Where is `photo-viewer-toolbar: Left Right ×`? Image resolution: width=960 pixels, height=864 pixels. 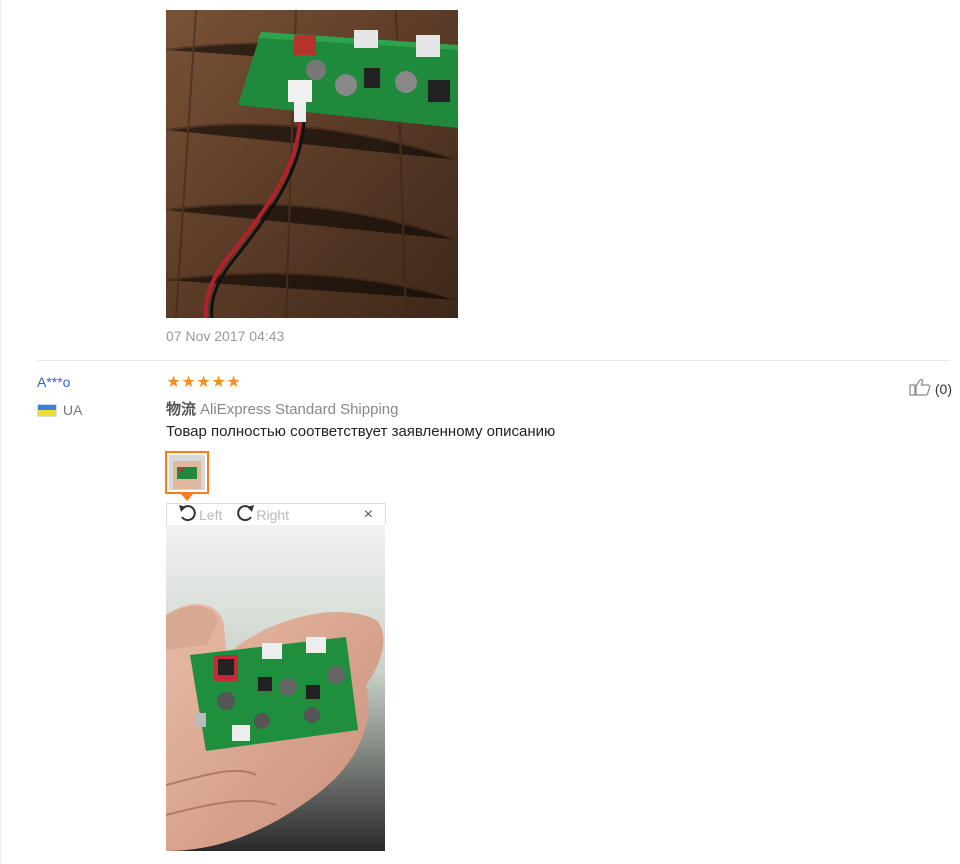
photo-viewer-toolbar: Left Right × is located at coordinates (276, 514).